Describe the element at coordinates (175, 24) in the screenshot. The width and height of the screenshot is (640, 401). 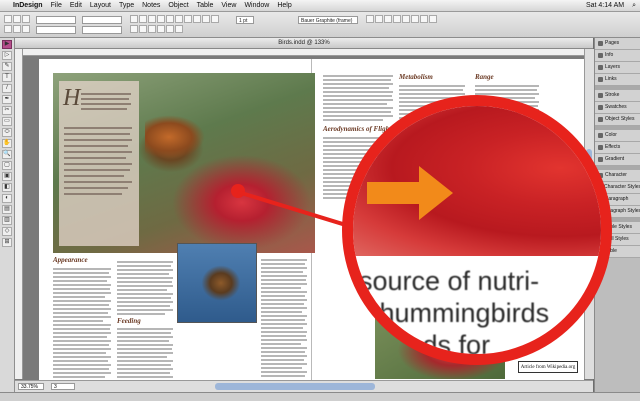
I see `transform-buttons` at that location.